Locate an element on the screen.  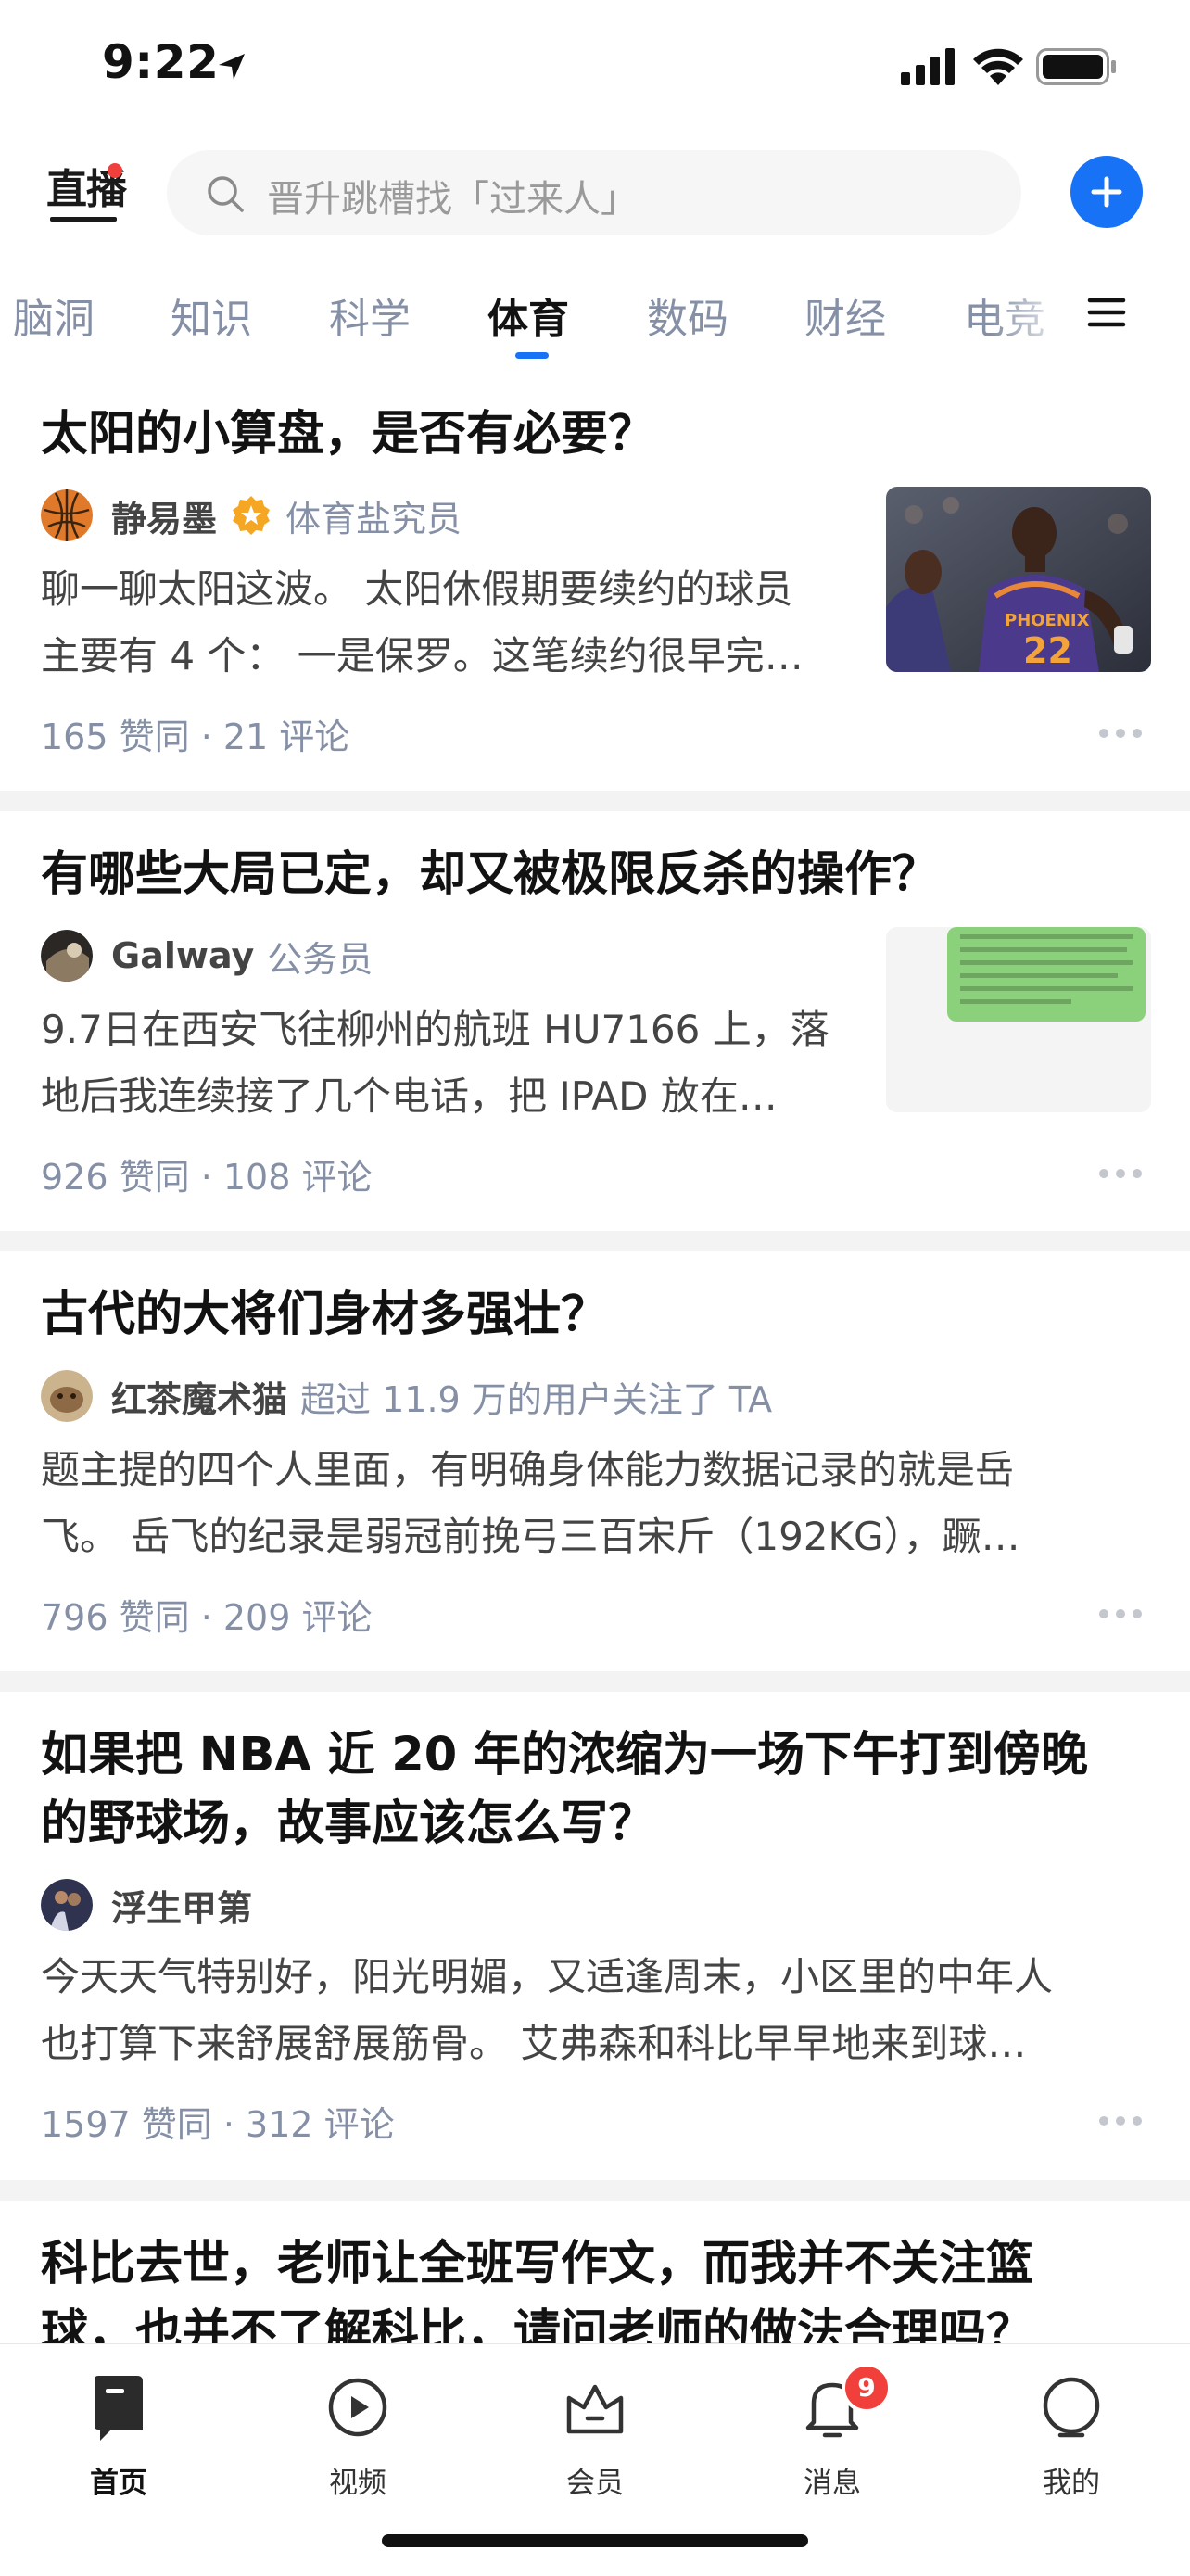
excerpt-line: 9.7日在西安飞往柳州的航班 HU7166 上，落 is located at coordinates (435, 1029).